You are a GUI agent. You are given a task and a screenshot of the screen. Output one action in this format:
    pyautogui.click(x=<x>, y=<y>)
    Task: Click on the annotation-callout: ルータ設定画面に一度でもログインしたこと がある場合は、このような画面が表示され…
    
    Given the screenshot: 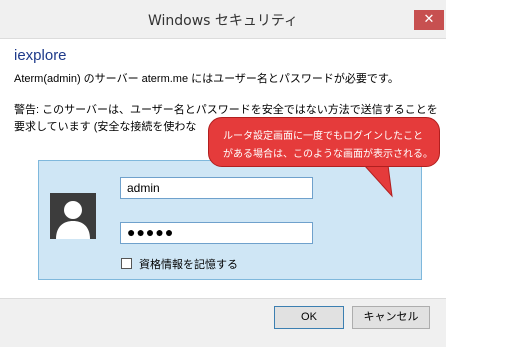 What is the action you would take?
    pyautogui.click(x=324, y=142)
    